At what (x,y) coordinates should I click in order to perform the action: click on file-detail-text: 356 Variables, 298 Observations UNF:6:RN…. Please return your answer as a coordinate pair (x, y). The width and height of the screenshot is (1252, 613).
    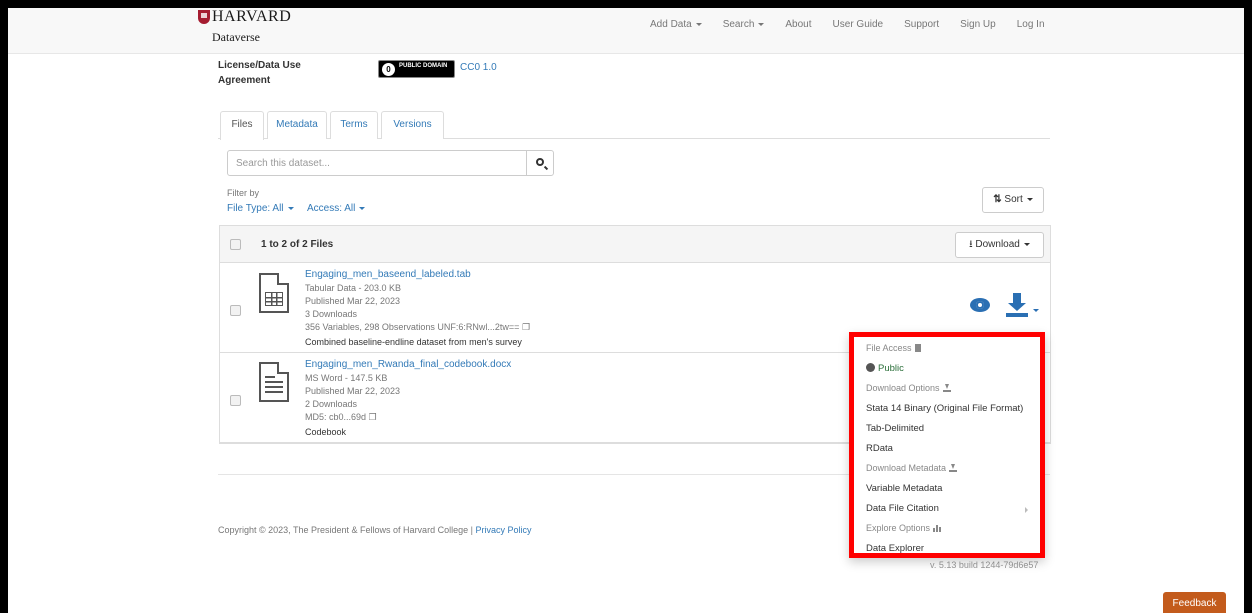
    Looking at the image, I should click on (412, 327).